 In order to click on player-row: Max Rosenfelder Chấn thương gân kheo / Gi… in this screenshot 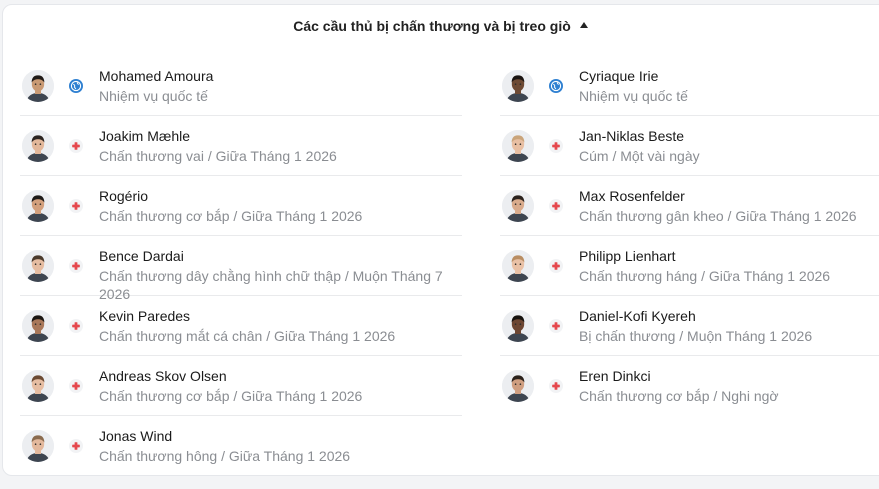, I will do `click(689, 206)`.